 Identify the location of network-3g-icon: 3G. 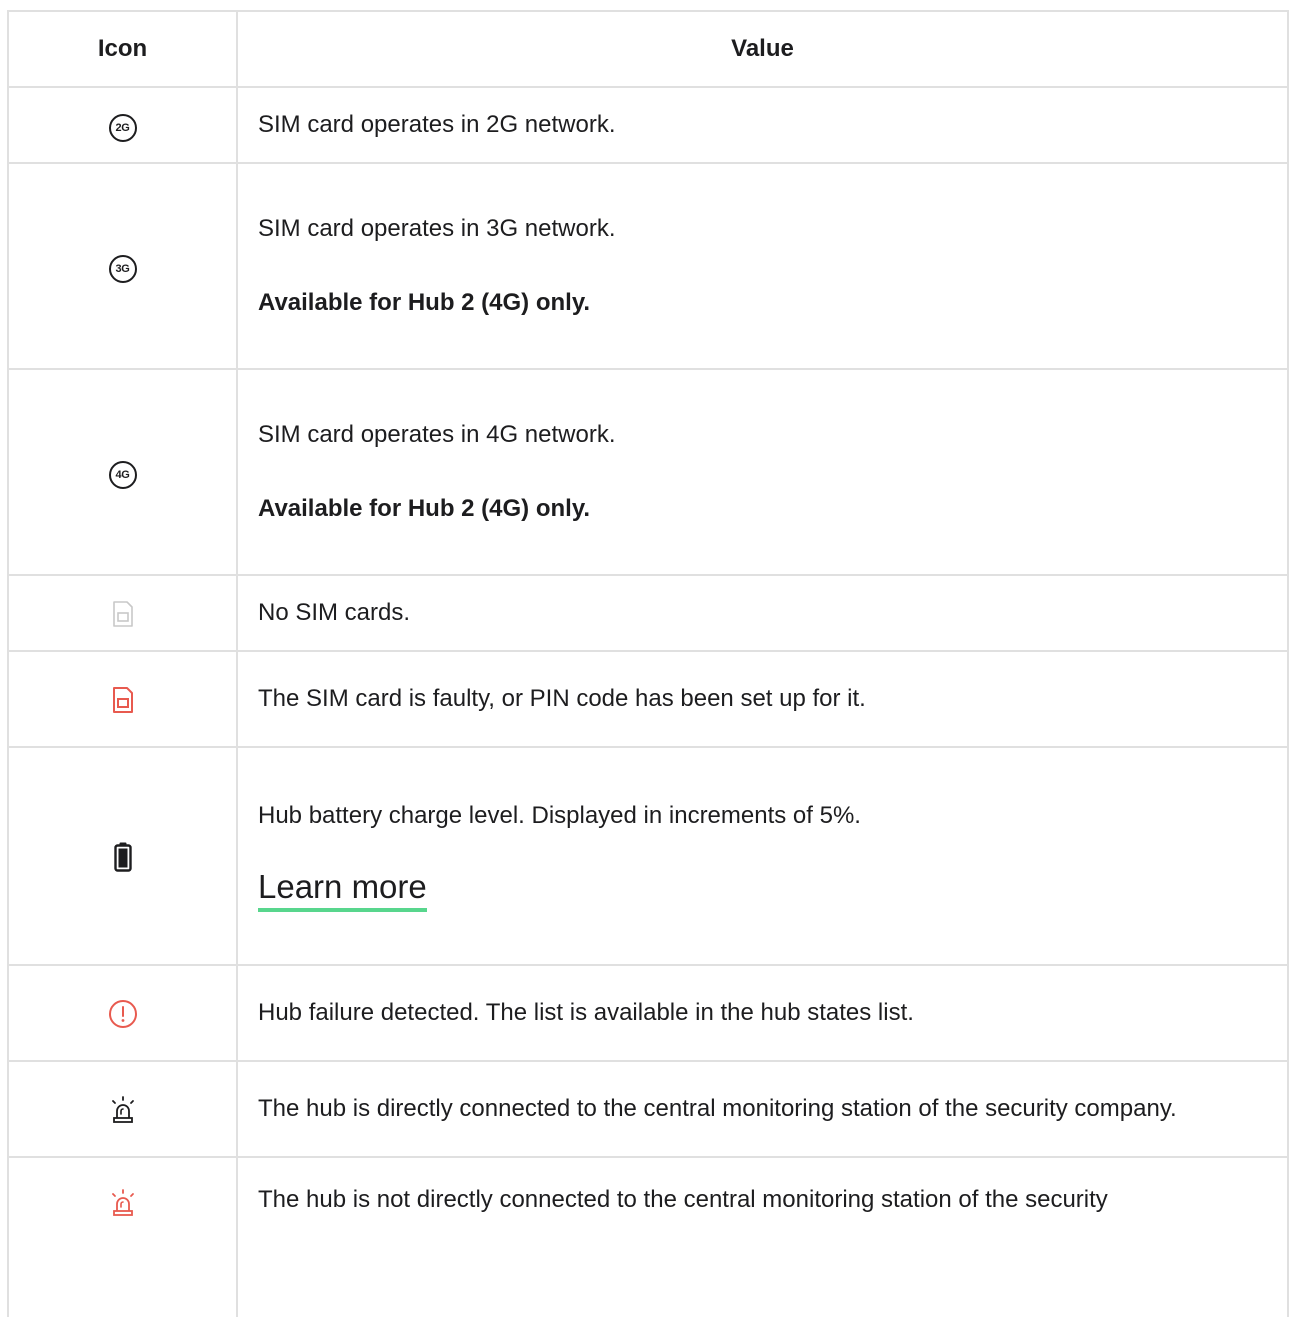
(122, 269).